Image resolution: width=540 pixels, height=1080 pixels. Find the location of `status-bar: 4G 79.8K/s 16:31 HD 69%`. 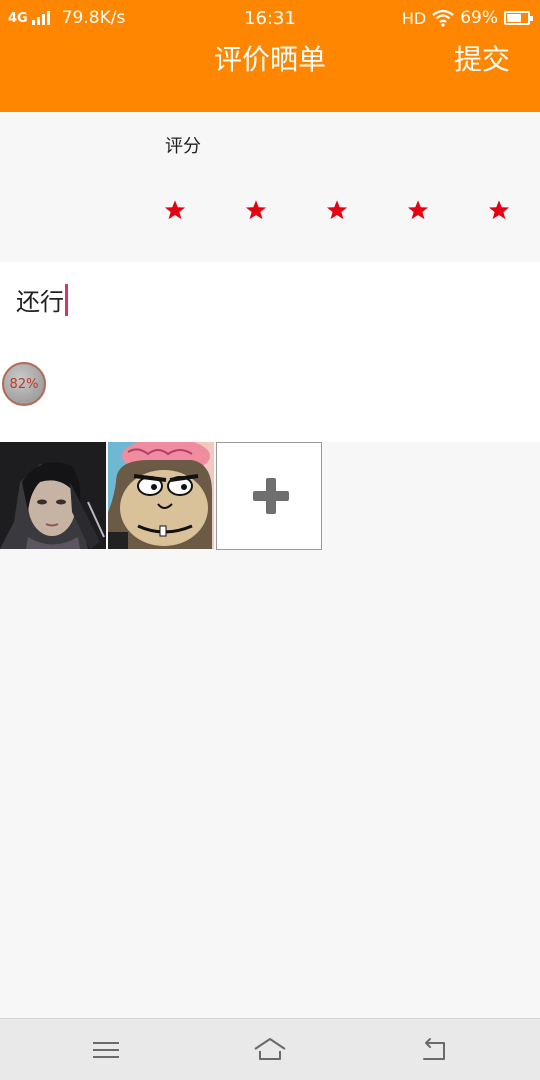

status-bar: 4G 79.8K/s 16:31 HD 69% is located at coordinates (270, 18).